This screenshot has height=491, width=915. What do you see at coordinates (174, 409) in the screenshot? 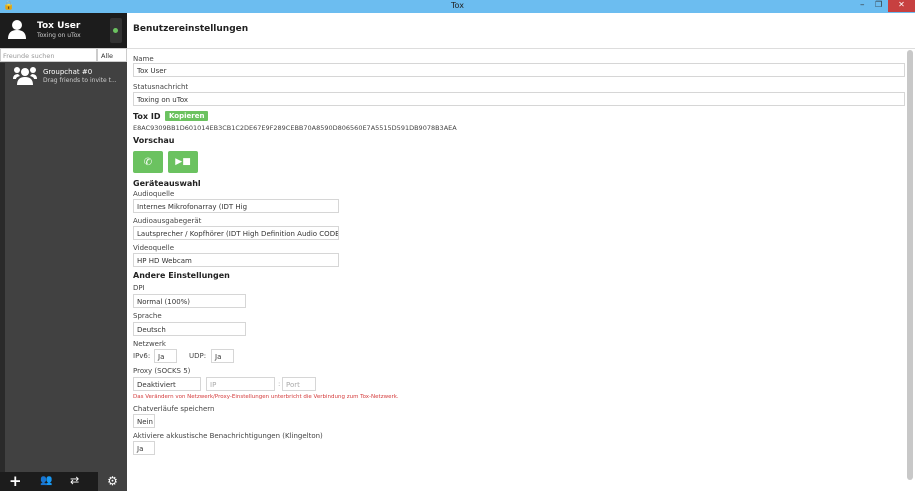
I see `history-label: Chatverläufe speichern` at bounding box center [174, 409].